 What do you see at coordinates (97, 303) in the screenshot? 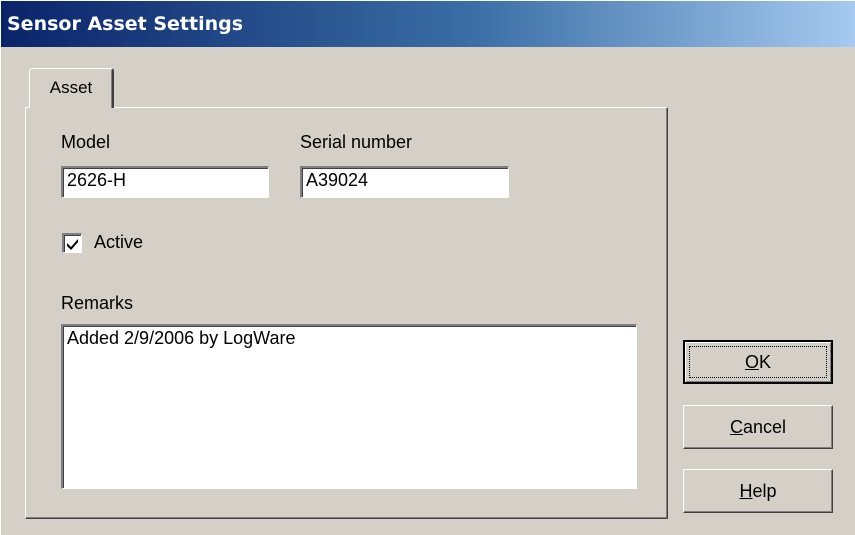
I see `remarks-label: Remarks` at bounding box center [97, 303].